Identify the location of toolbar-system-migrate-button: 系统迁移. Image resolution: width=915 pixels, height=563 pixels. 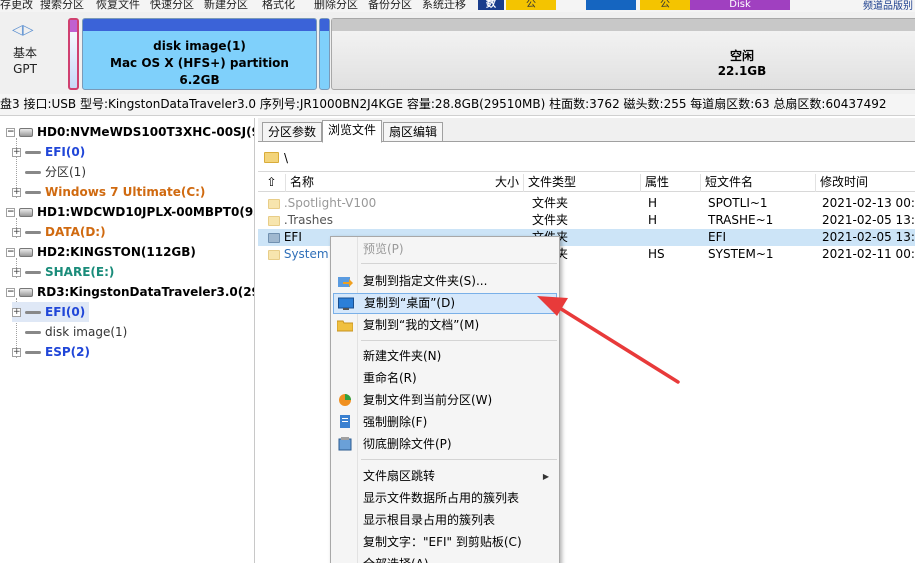
(444, 6).